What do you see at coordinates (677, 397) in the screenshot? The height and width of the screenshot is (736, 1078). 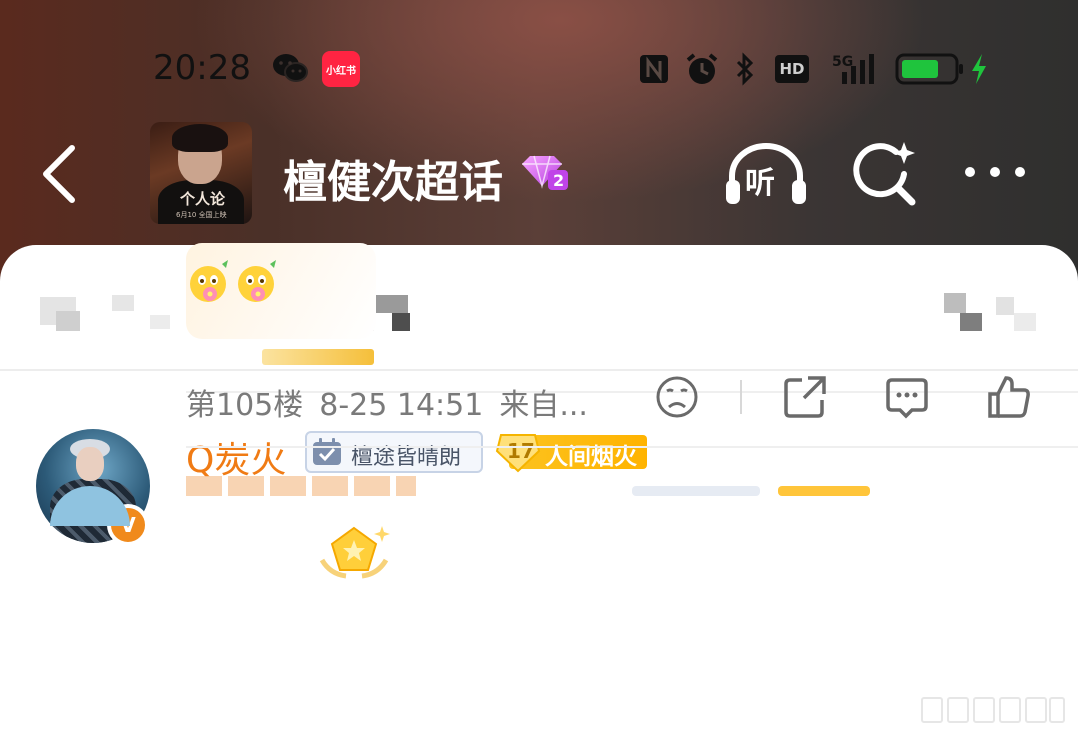 I see `dislike-face-icon` at bounding box center [677, 397].